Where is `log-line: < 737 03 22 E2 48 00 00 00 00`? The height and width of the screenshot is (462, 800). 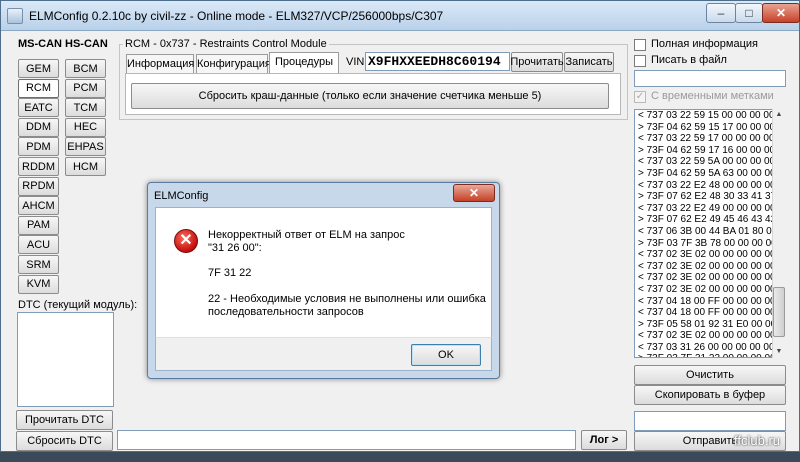
log-line: < 737 03 22 E2 48 00 00 00 00 is located at coordinates (707, 185).